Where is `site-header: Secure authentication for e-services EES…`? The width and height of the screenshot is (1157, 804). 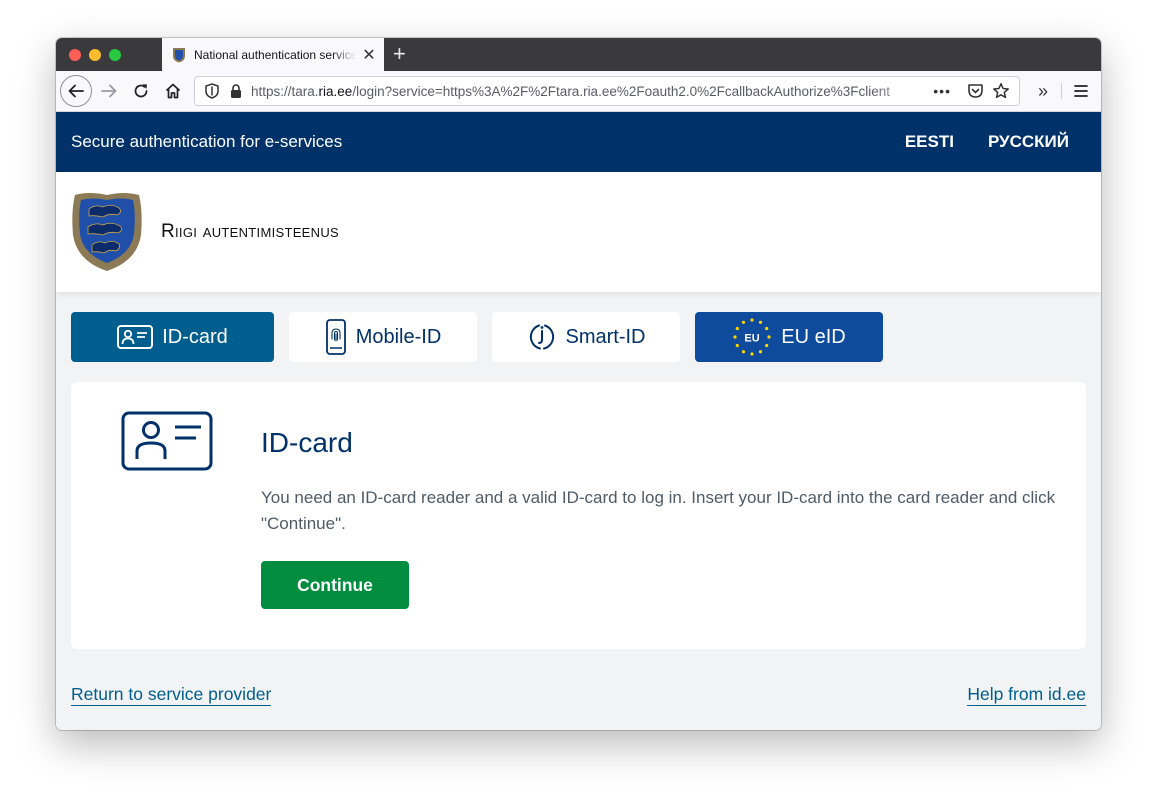 site-header: Secure authentication for e-services EES… is located at coordinates (578, 142).